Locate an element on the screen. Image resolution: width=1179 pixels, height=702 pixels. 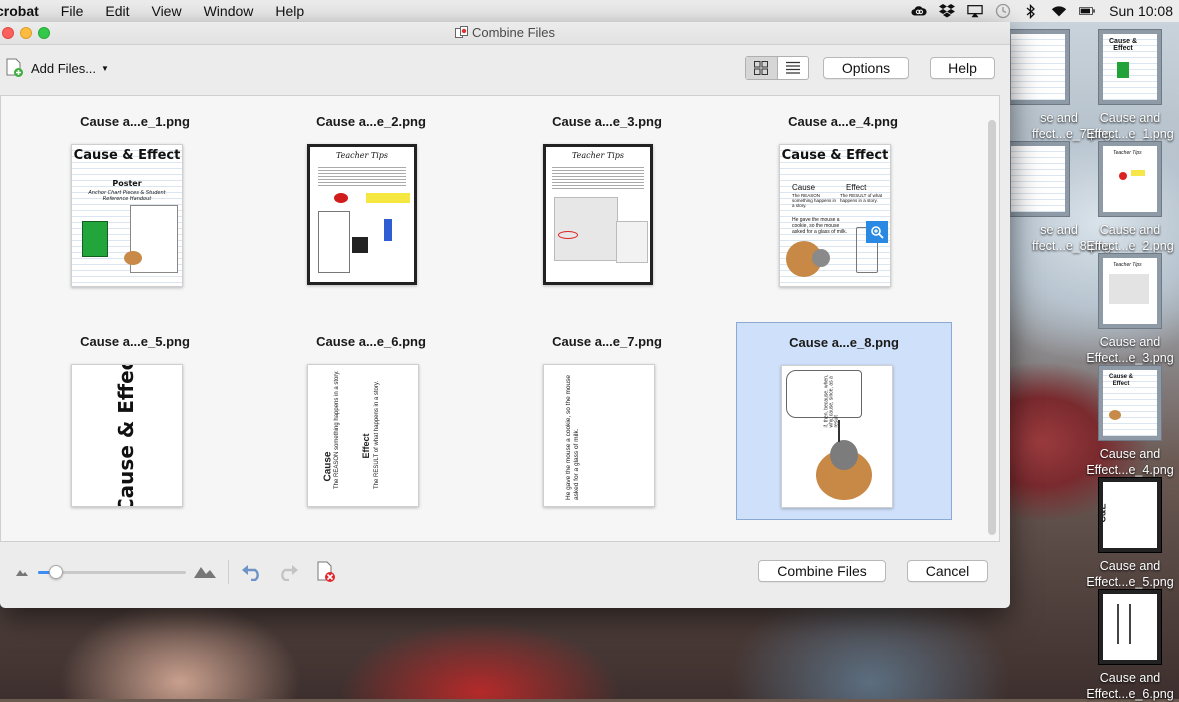
combine-files-button: Combine Files is located at coordinates (822, 571).